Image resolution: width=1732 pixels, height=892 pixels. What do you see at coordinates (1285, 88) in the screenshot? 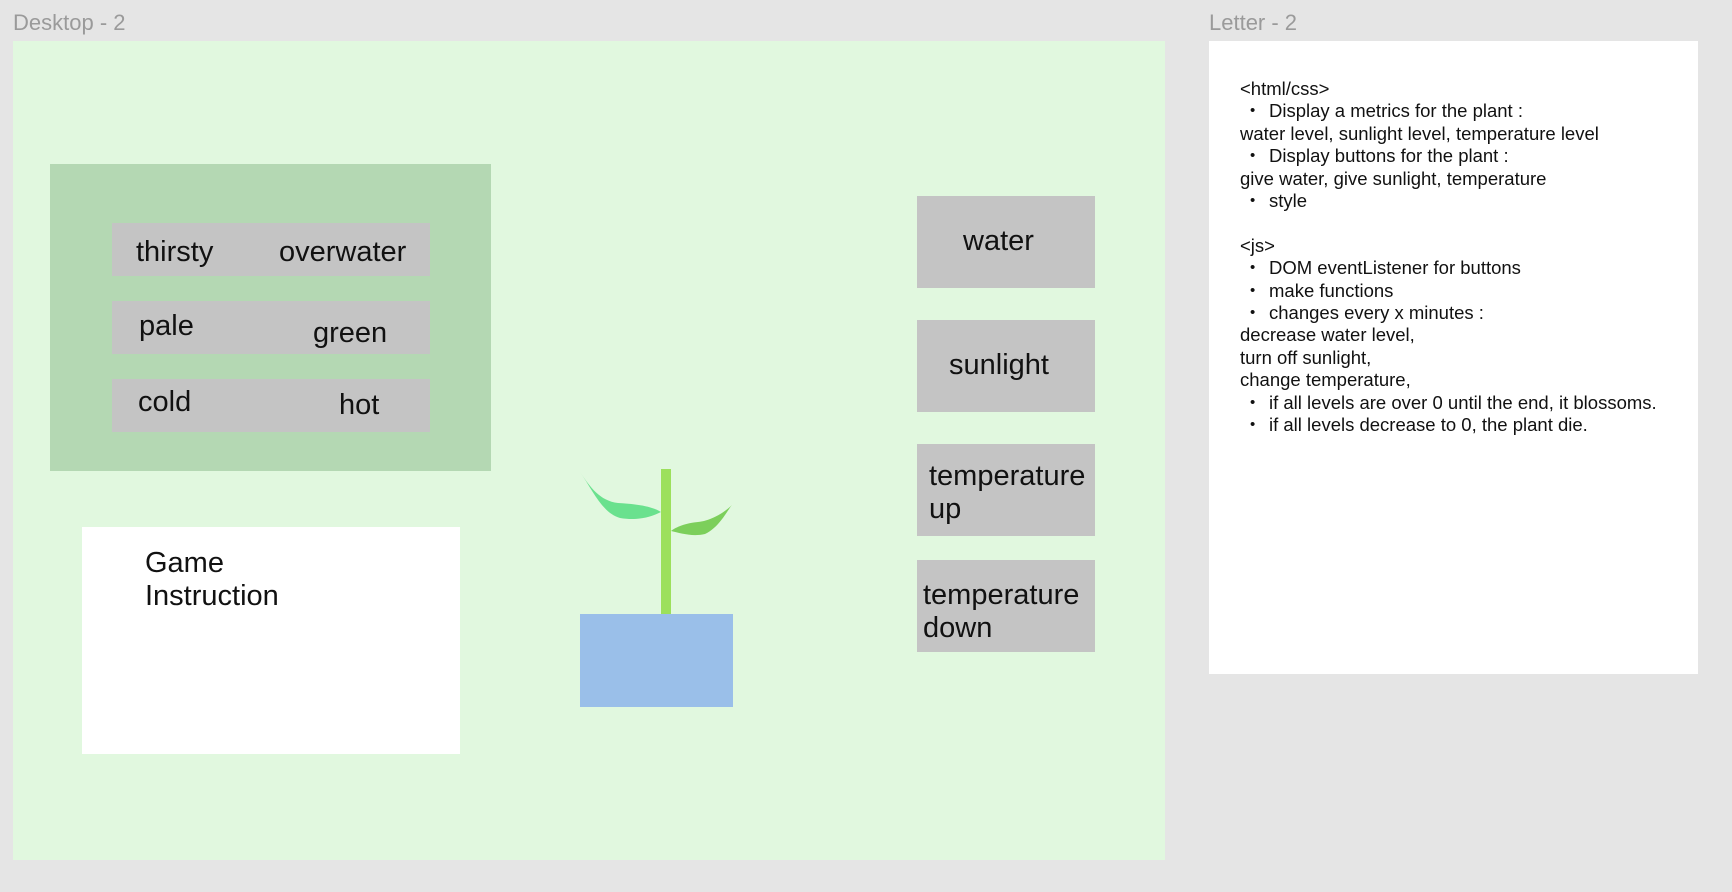
I see `html-css-header: <html/css>` at bounding box center [1285, 88].